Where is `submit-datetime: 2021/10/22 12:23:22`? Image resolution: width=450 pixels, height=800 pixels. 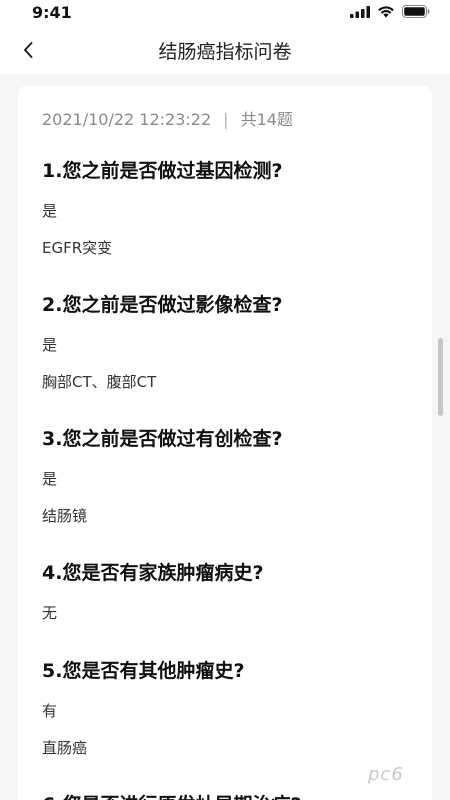
submit-datetime: 2021/10/22 12:23:22 is located at coordinates (127, 119).